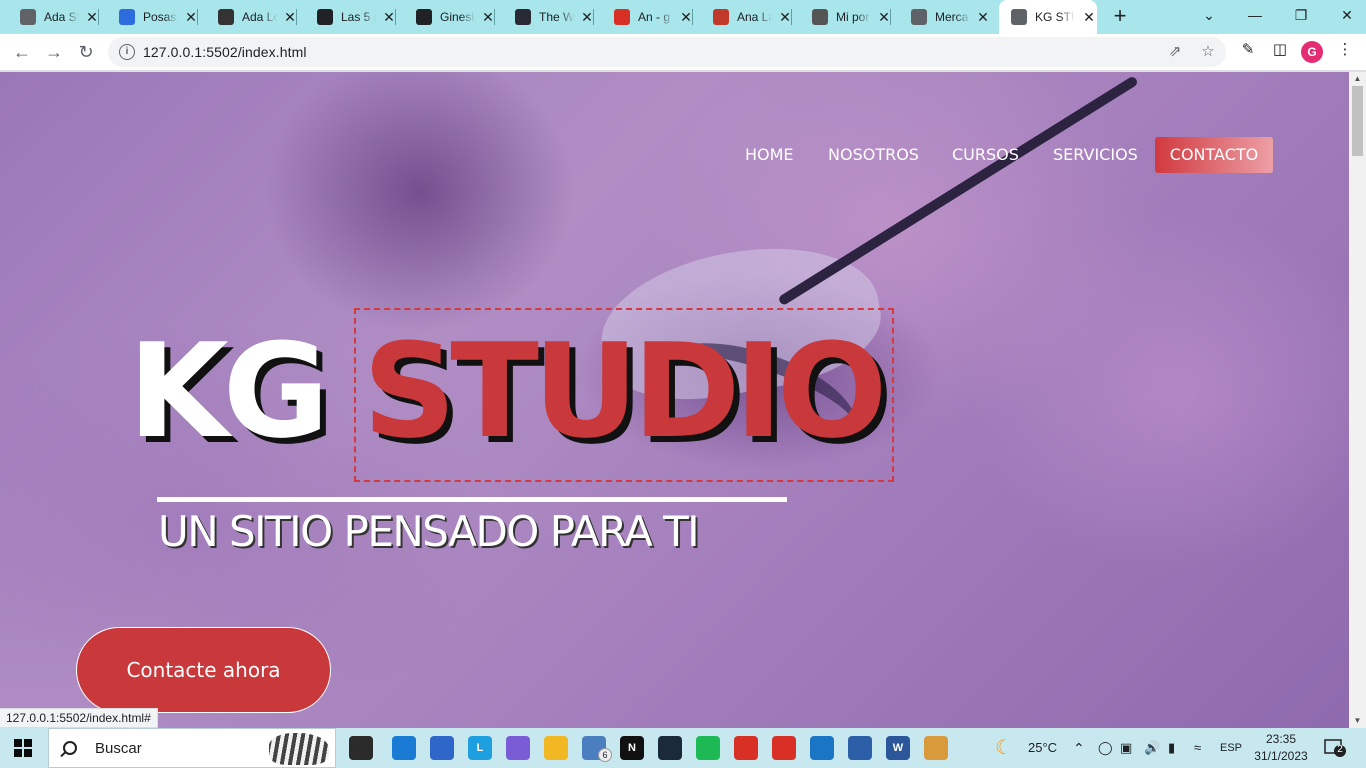 This screenshot has height=768, width=1366. Describe the element at coordinates (1248, 50) in the screenshot. I see `extensions-icon: ✎` at that location.